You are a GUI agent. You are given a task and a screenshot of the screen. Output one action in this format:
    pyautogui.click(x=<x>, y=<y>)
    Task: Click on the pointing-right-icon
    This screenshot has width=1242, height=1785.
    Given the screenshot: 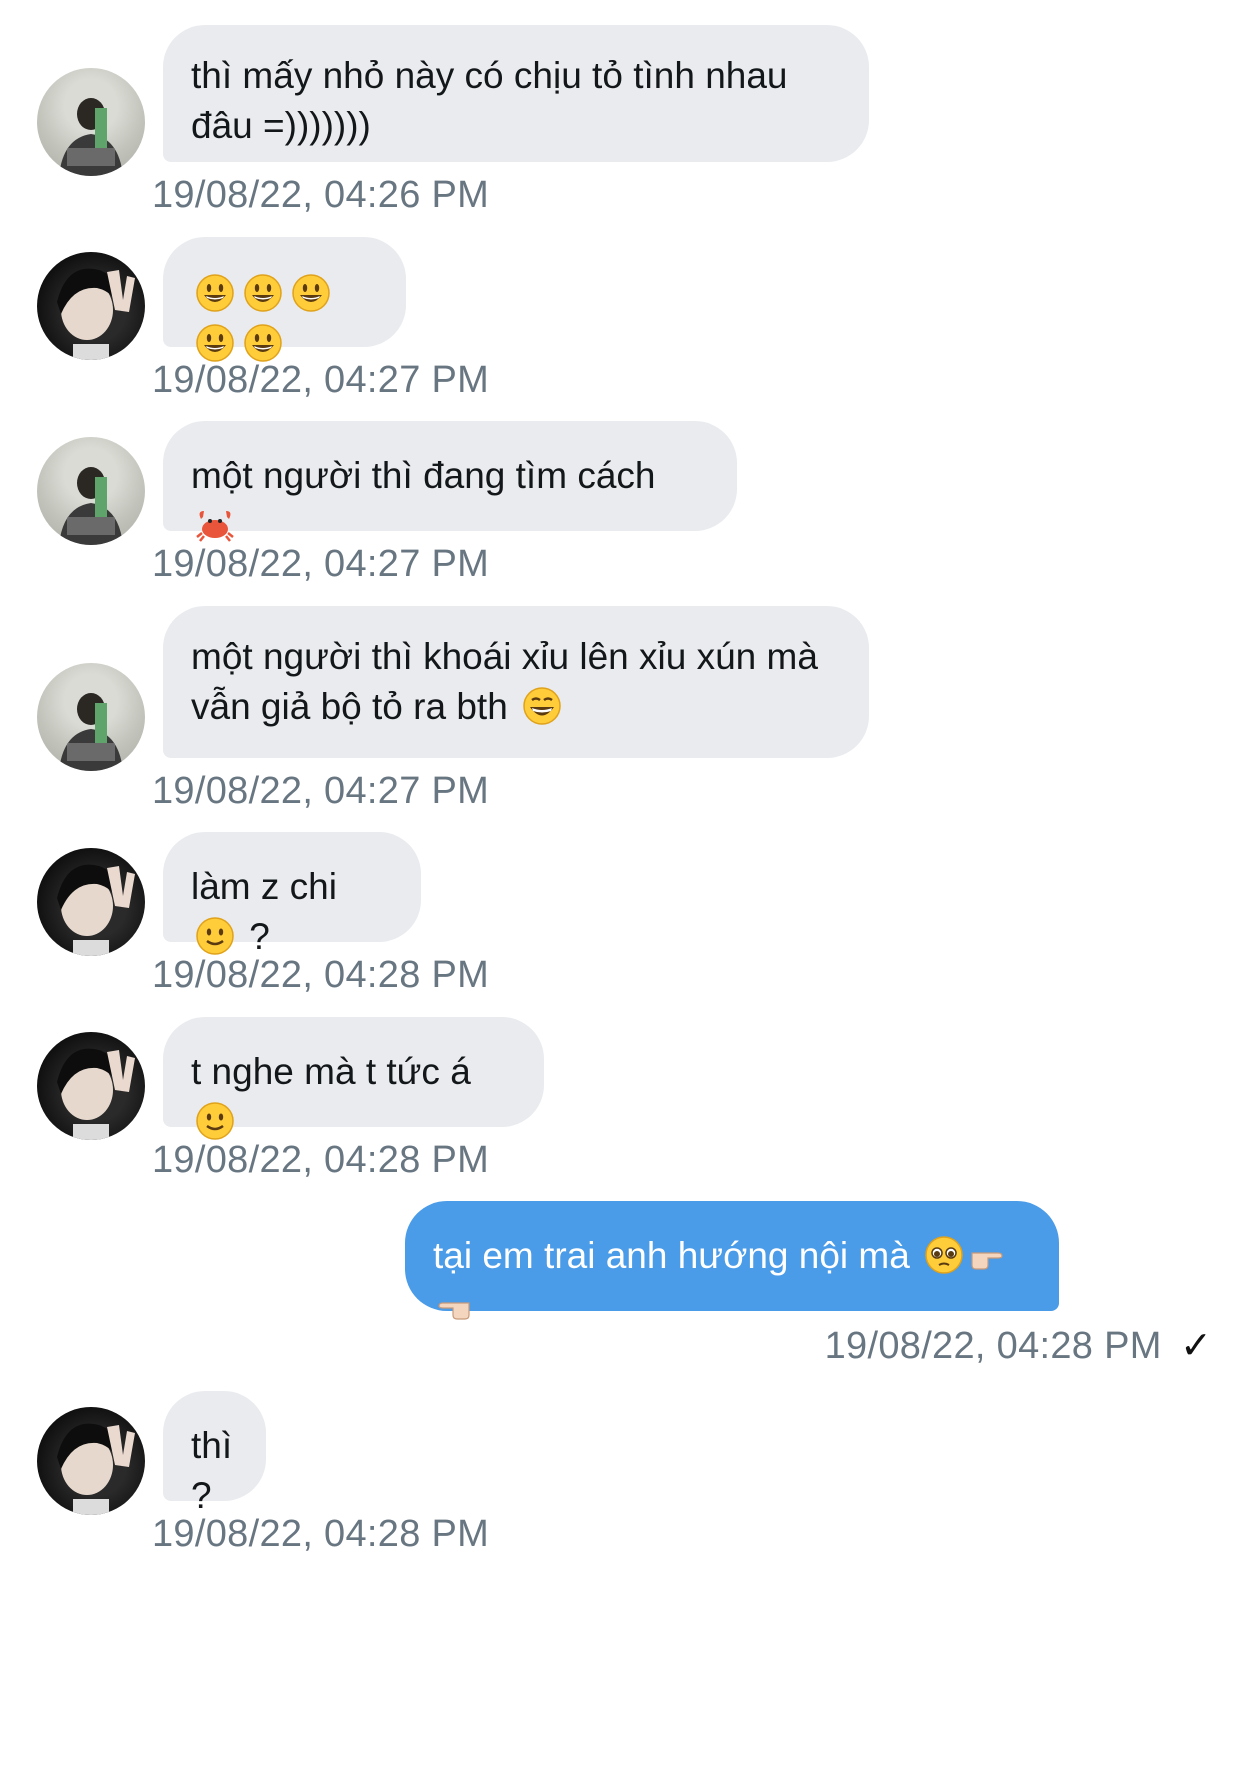 What is the action you would take?
    pyautogui.click(x=988, y=1255)
    